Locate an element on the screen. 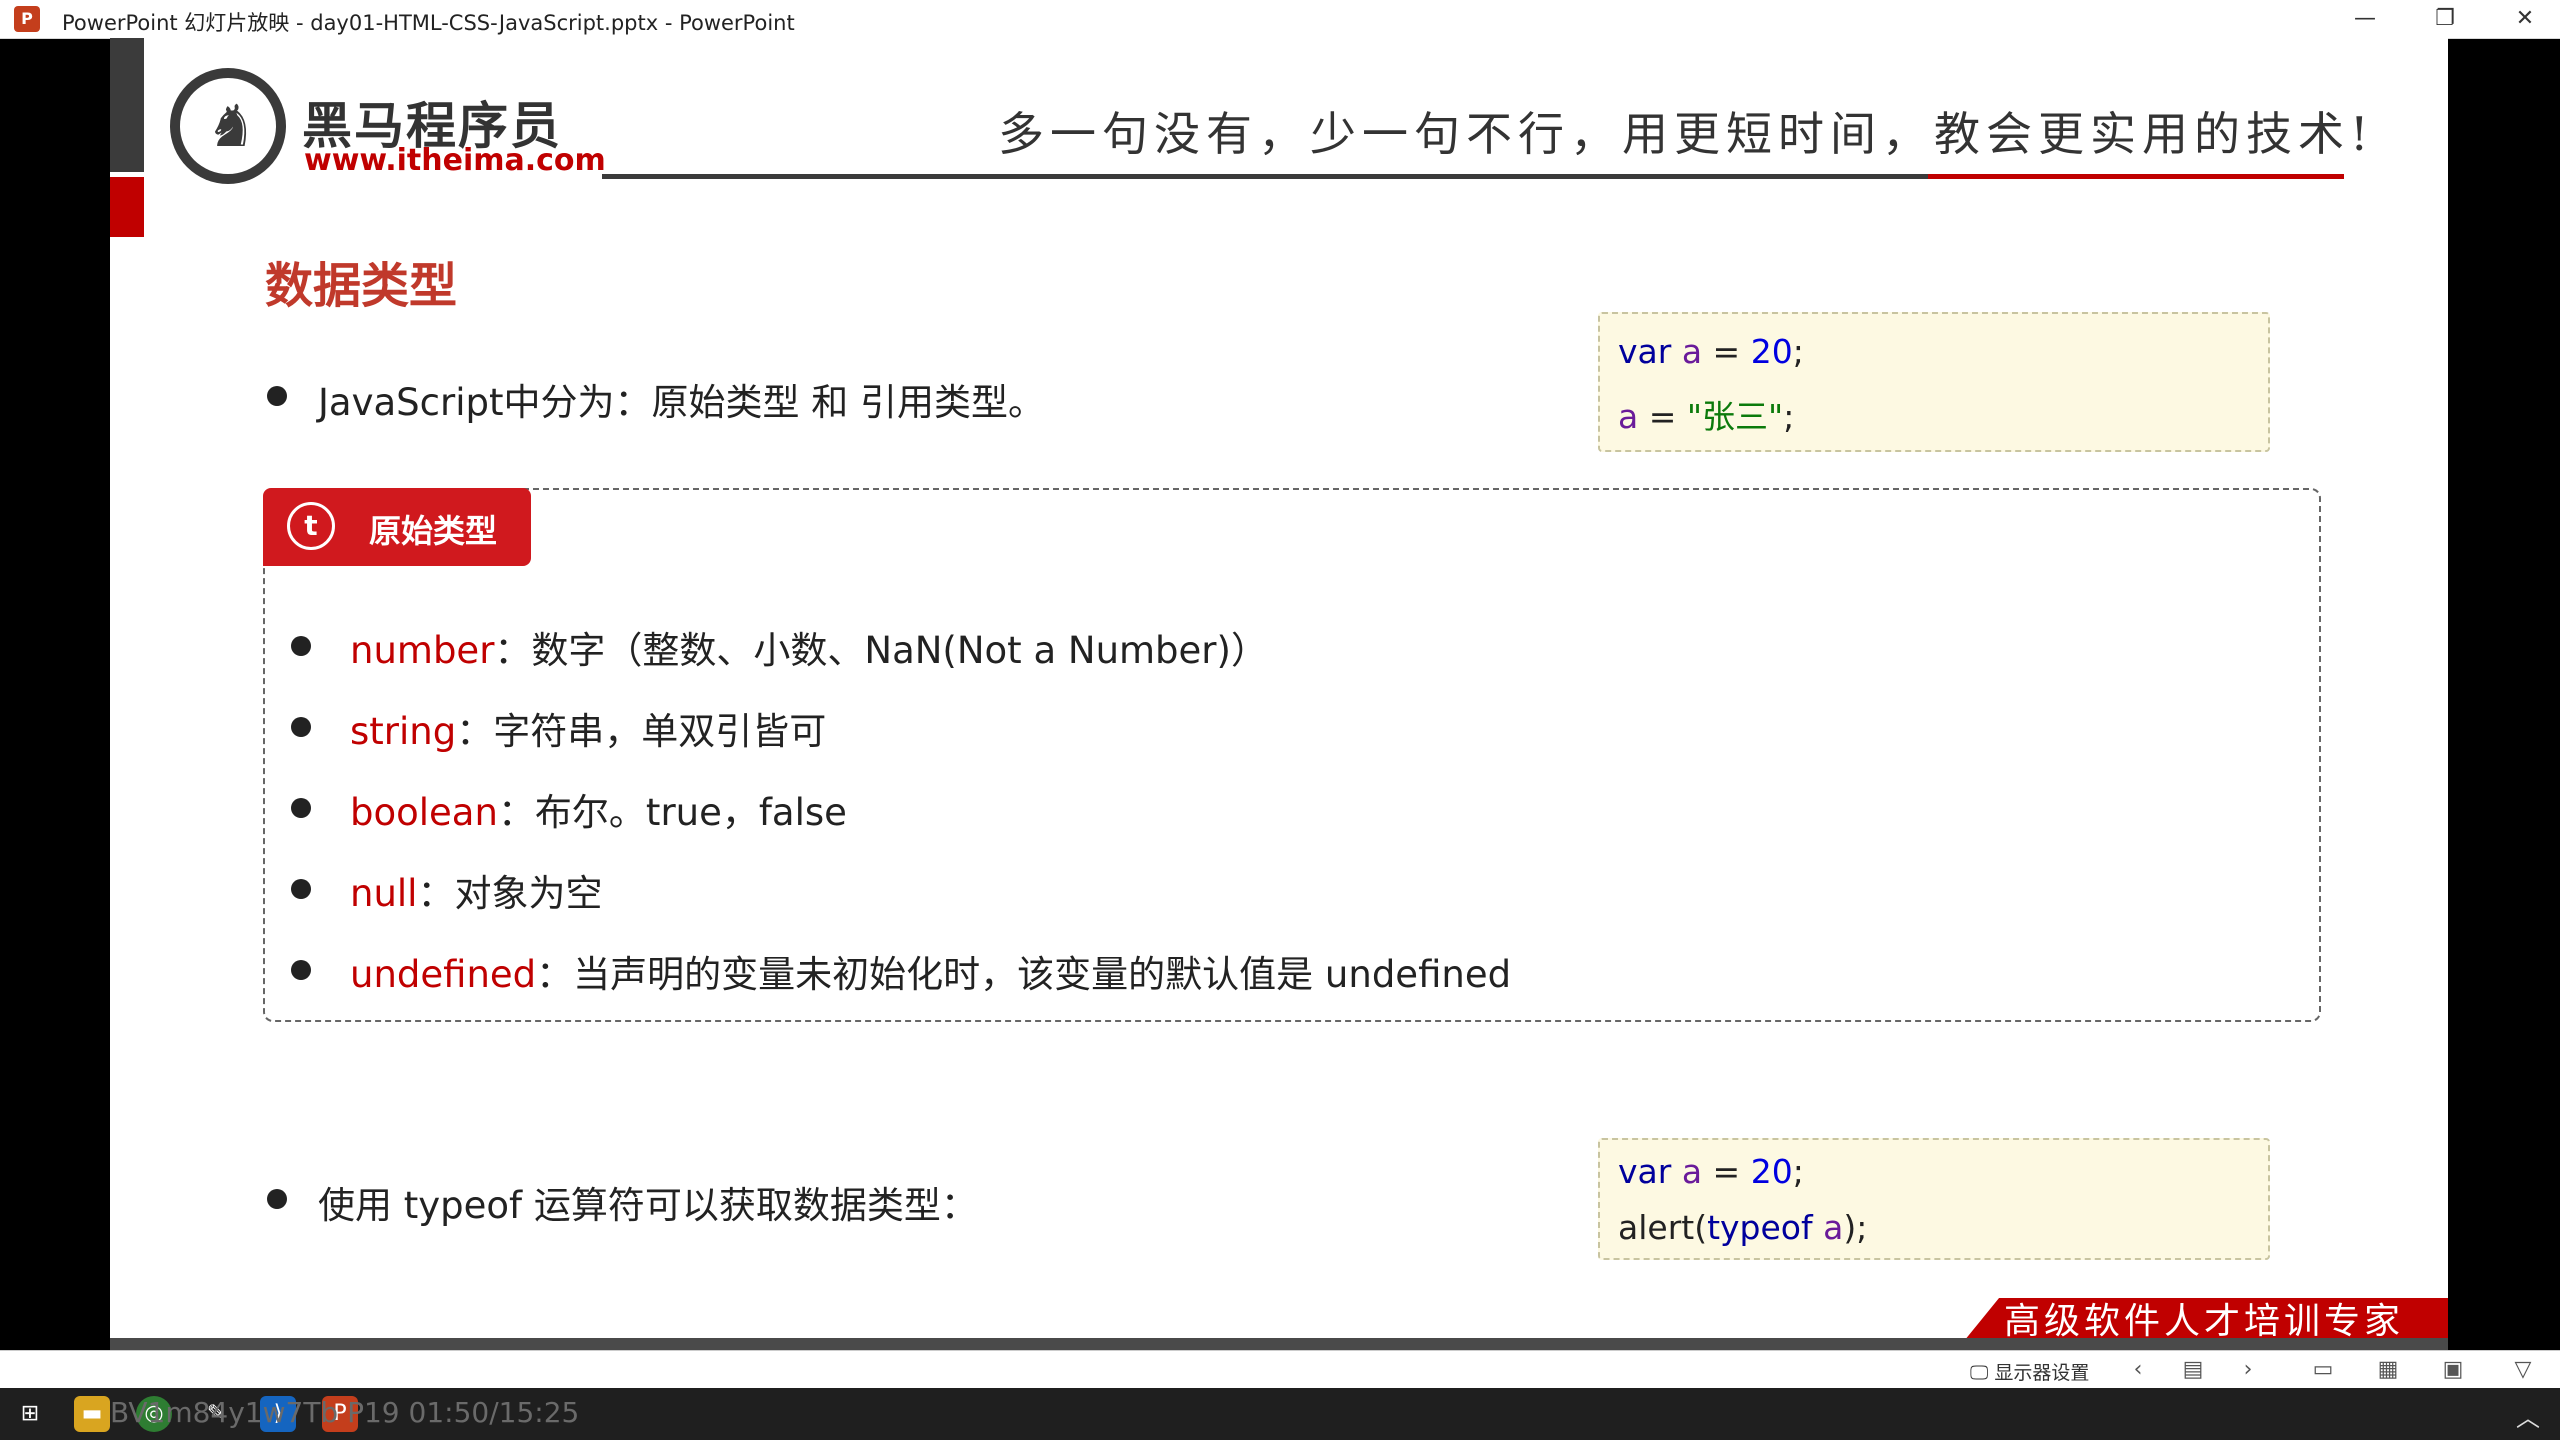 The height and width of the screenshot is (1440, 2560). file-explorer-icon: ▬ is located at coordinates (92, 1414).